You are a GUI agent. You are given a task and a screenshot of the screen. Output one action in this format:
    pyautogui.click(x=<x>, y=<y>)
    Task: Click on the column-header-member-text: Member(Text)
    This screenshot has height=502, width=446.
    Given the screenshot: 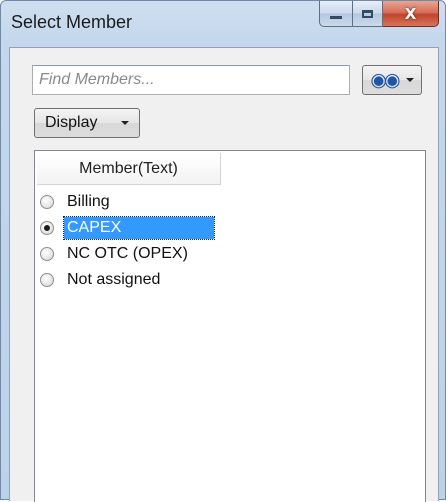 What is the action you would take?
    pyautogui.click(x=129, y=169)
    